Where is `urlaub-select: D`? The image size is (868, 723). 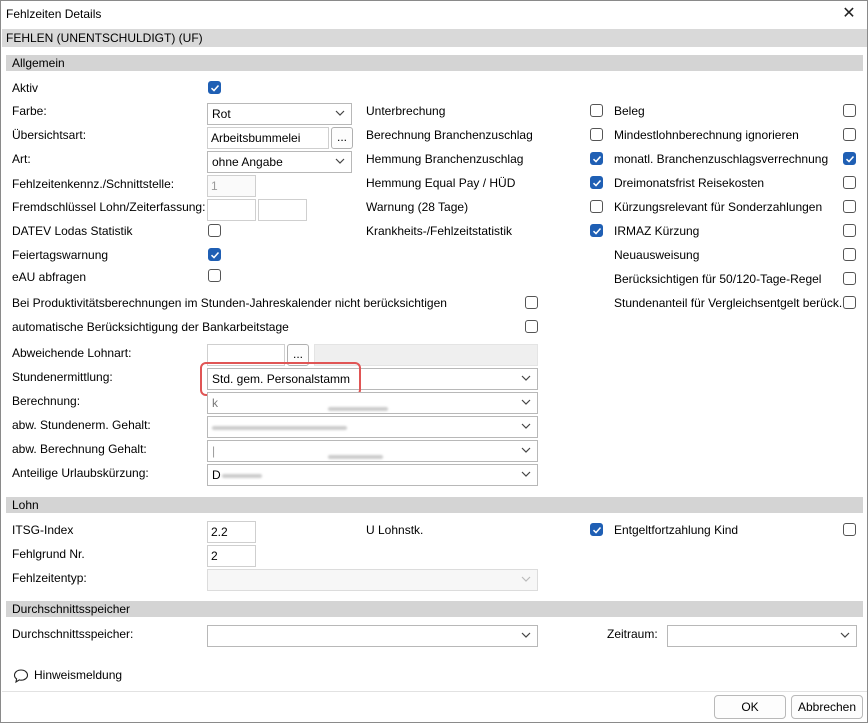
urlaub-select: D is located at coordinates (372, 475).